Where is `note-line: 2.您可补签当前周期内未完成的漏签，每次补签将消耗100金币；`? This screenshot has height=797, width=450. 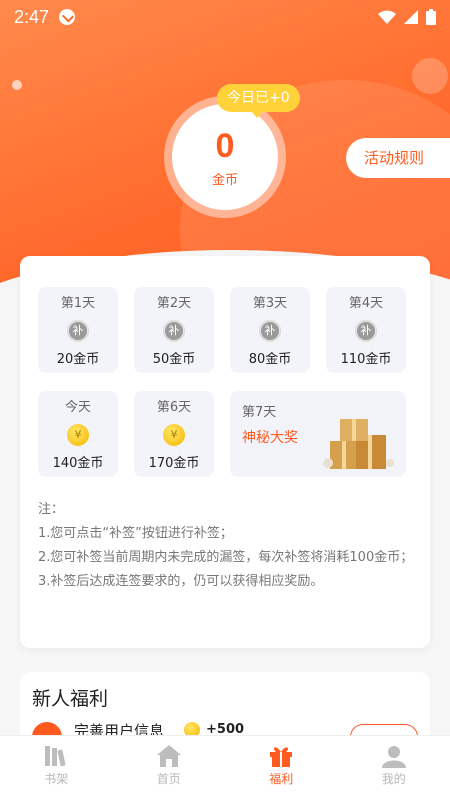 note-line: 2.您可补签当前周期内未完成的漏签，每次补签将消耗100金币； is located at coordinates (226, 557).